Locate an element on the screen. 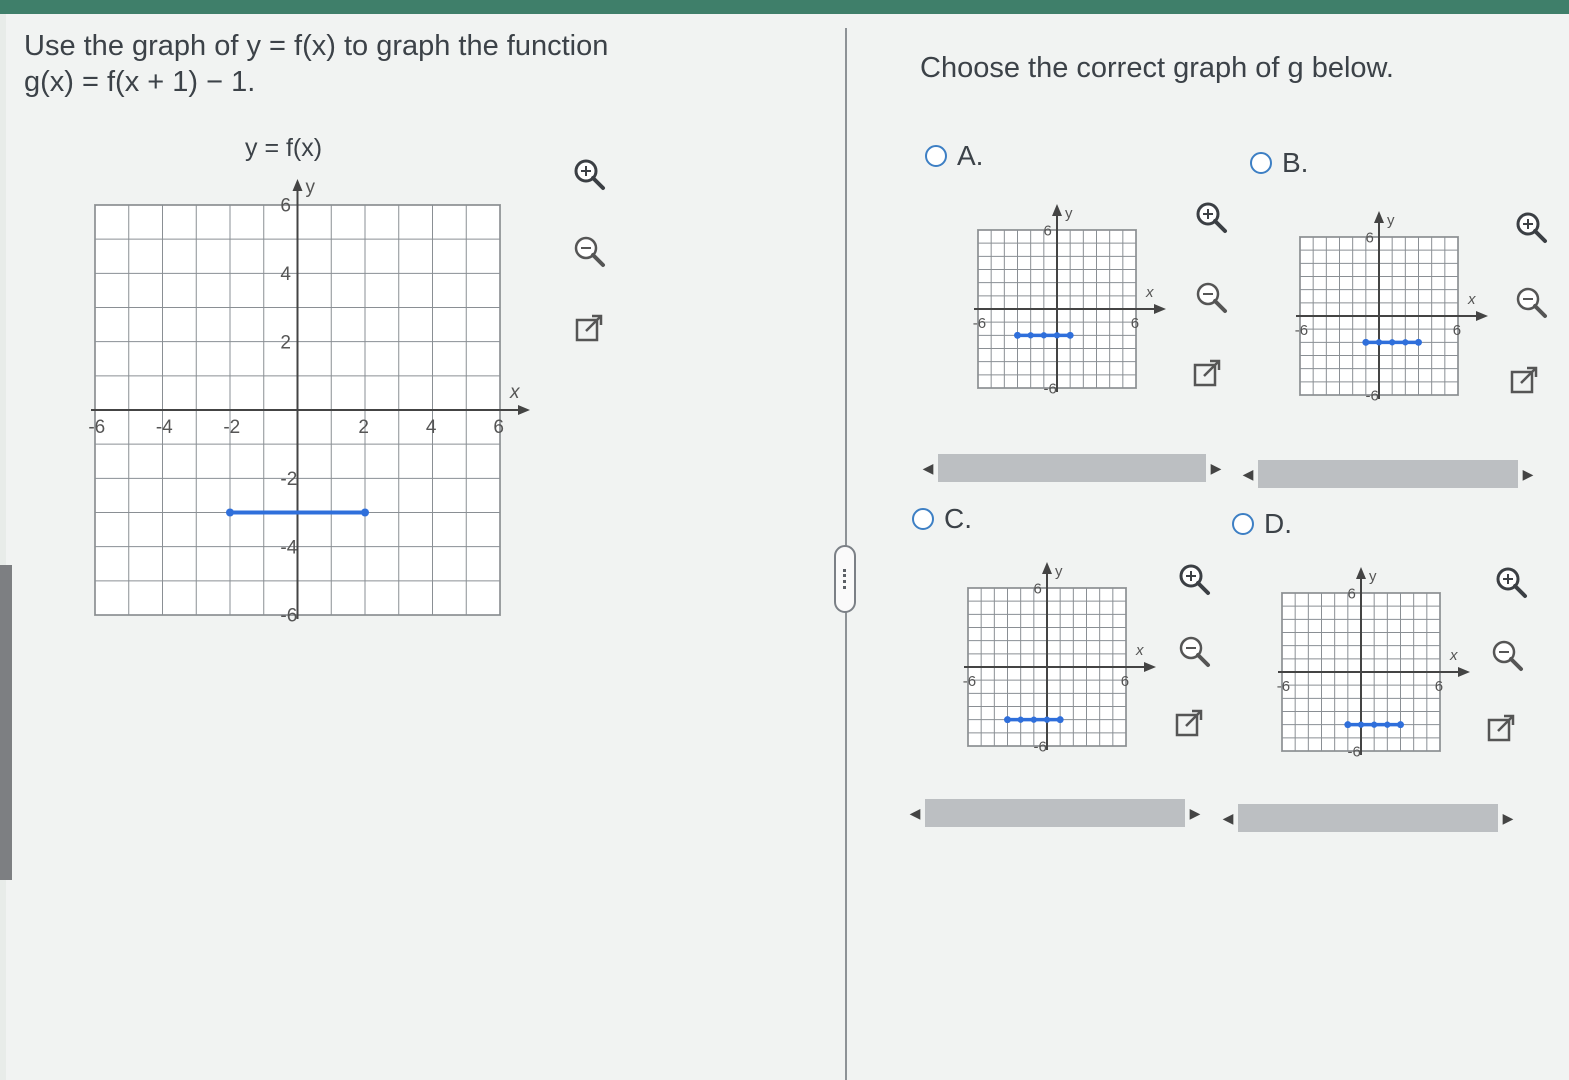  option-c: C. is located at coordinates (942, 519).